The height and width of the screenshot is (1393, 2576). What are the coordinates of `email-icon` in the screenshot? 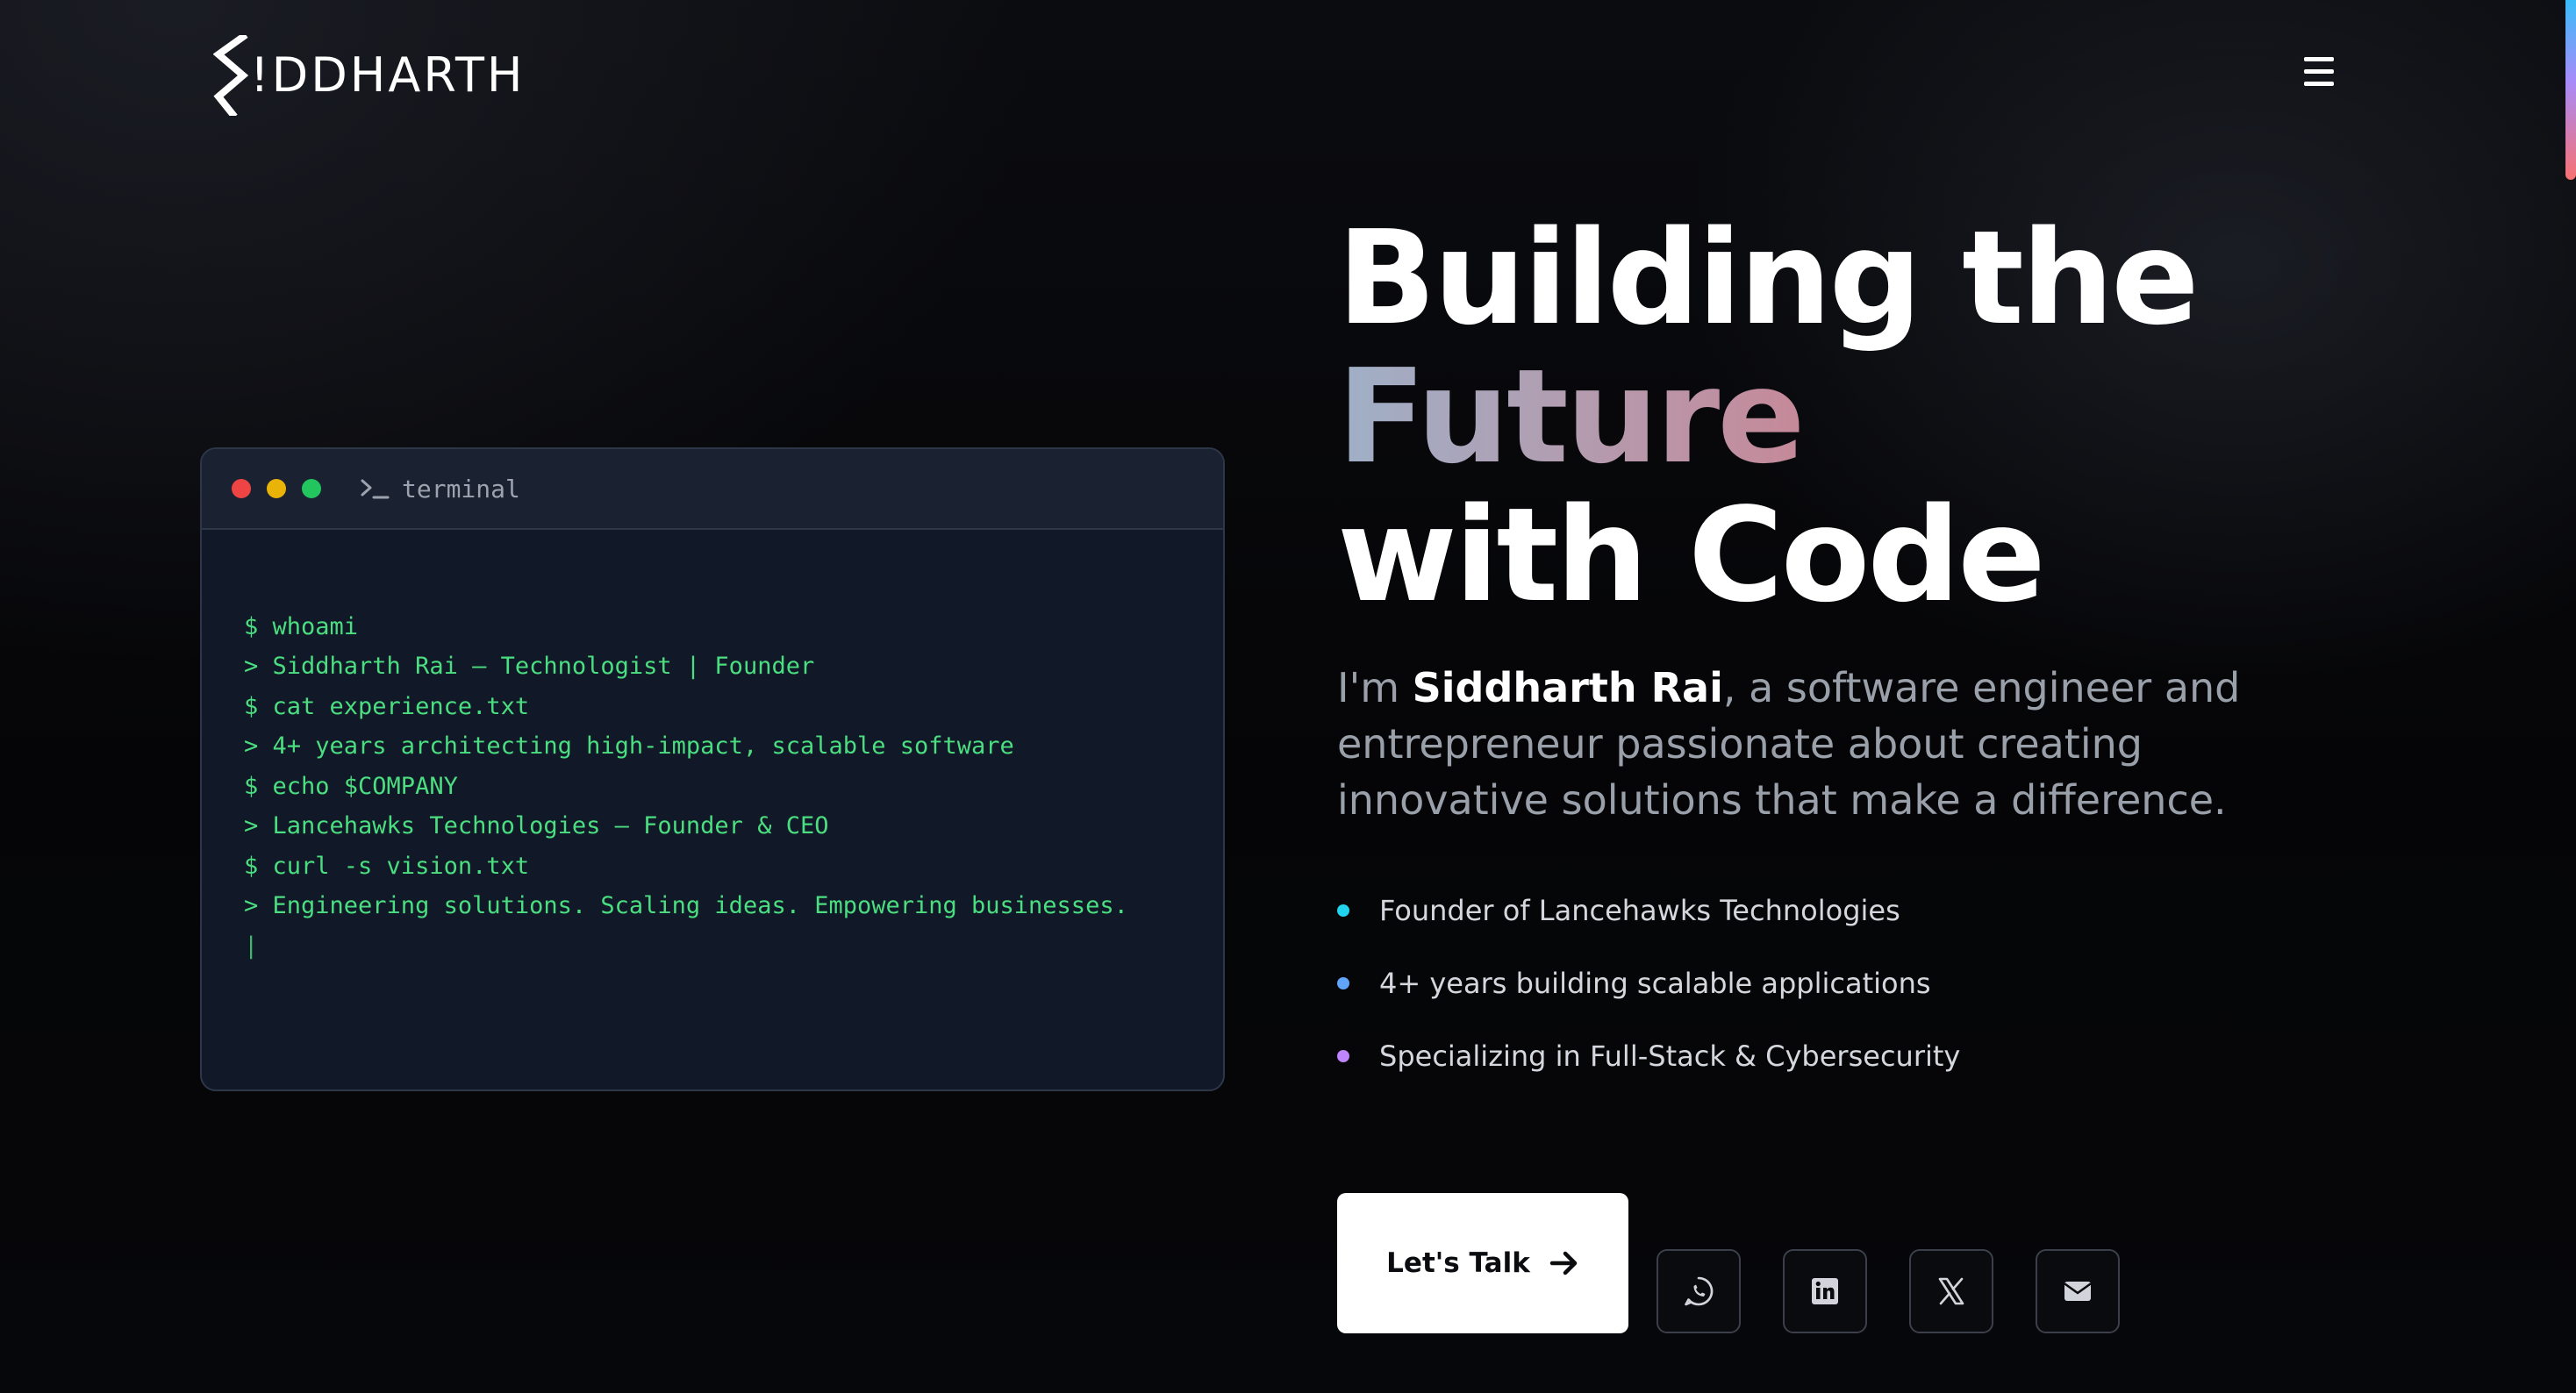 It's located at (2078, 1291).